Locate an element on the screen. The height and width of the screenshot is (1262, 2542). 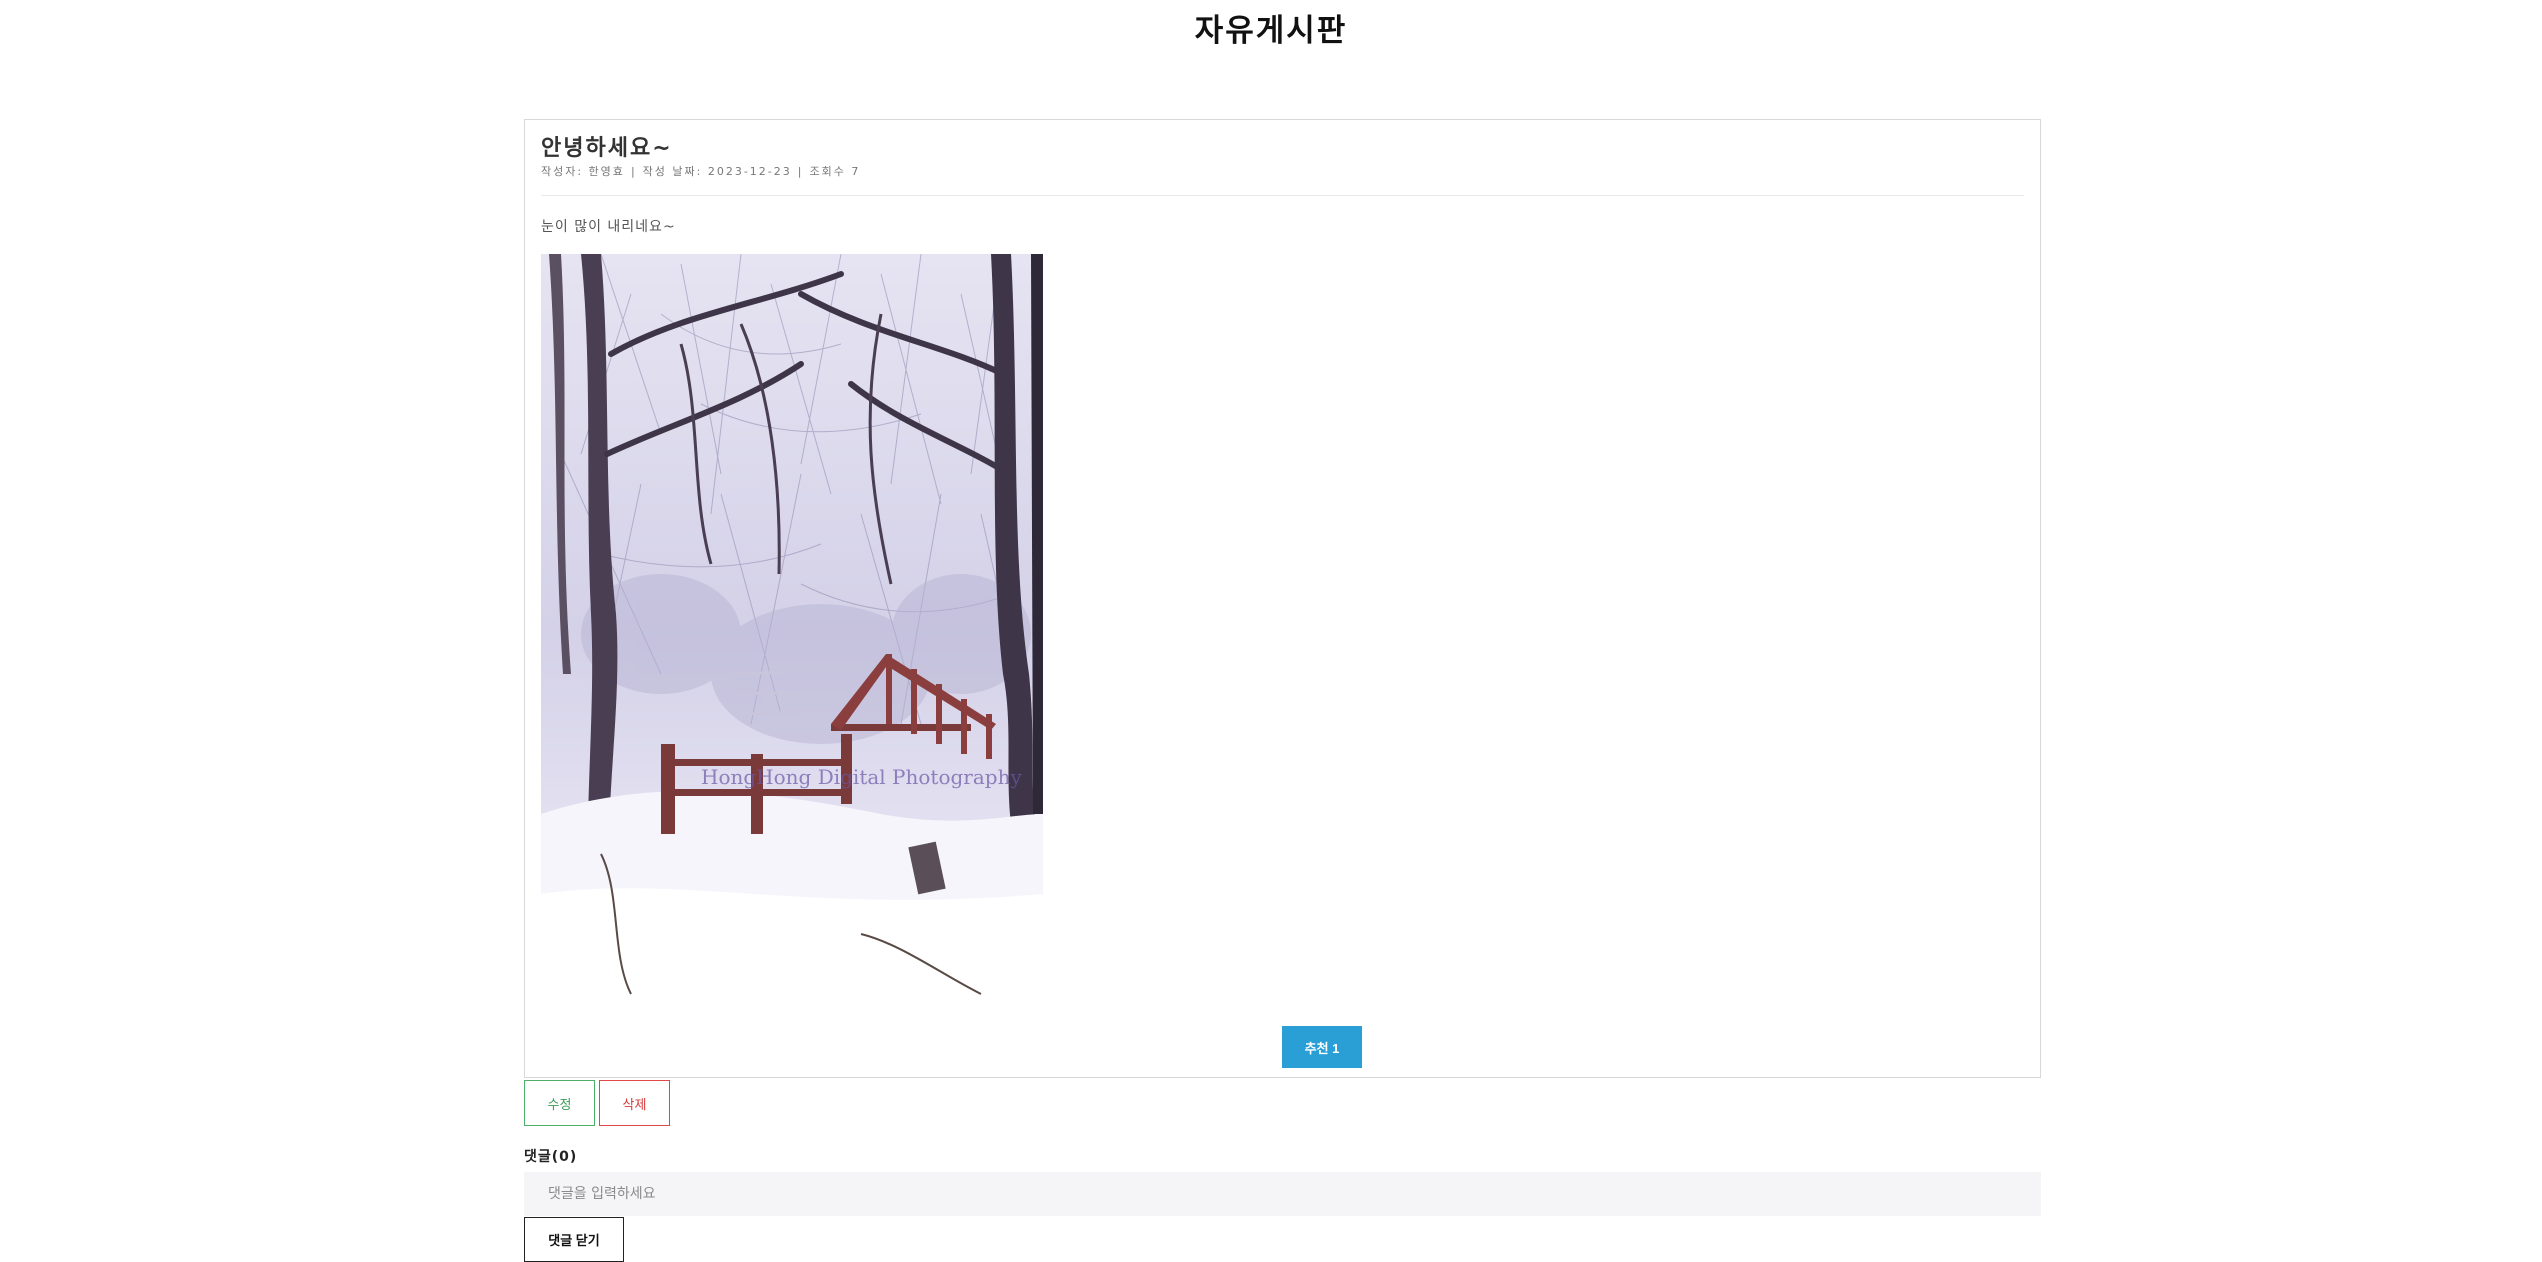
post-body: 눈이 많이 내리네요~ is located at coordinates (608, 227).